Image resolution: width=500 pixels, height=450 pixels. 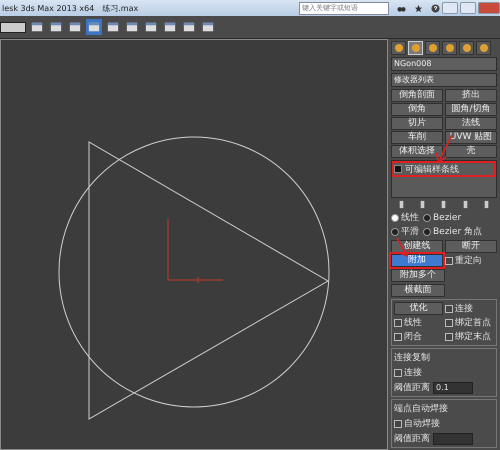 I want to click on modifier-button: 体积选择, so click(x=417, y=151).